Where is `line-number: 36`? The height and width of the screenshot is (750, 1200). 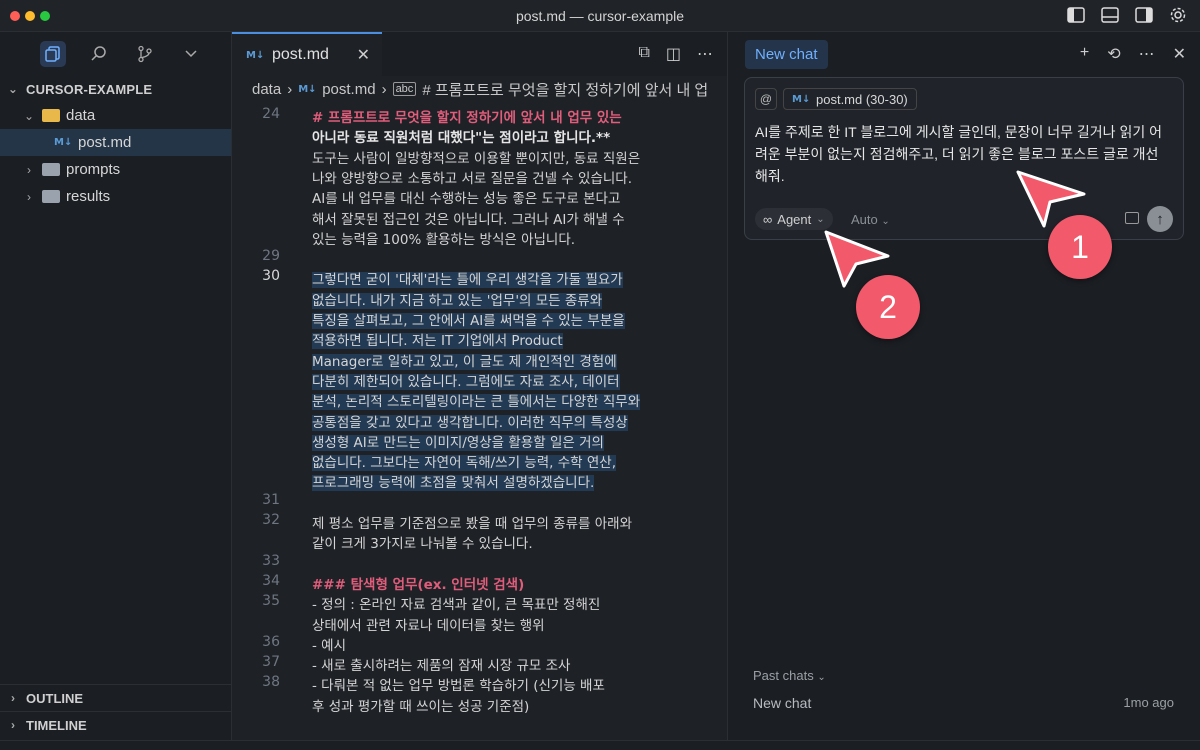
line-number: 36 is located at coordinates (271, 641).